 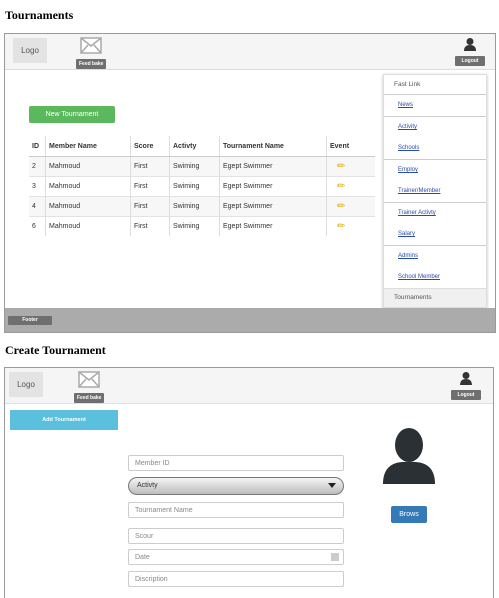 What do you see at coordinates (142, 557) in the screenshot?
I see `date-placeholder: Date` at bounding box center [142, 557].